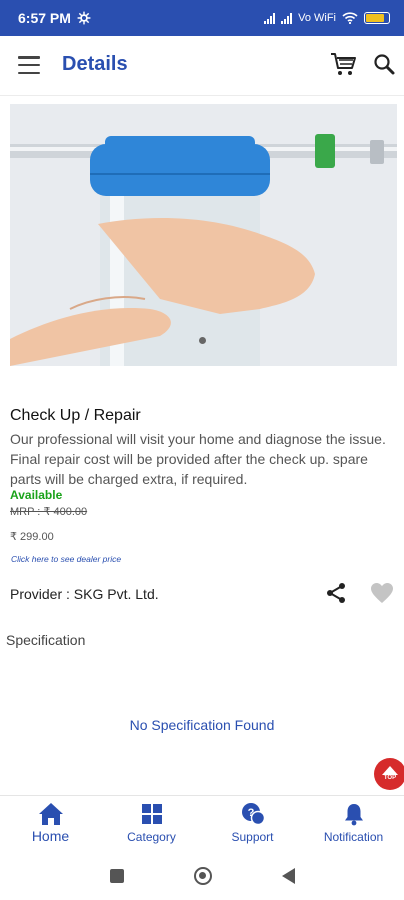 This screenshot has height=900, width=404. Describe the element at coordinates (75, 415) in the screenshot. I see `product-title: Check Up / Repair` at that location.